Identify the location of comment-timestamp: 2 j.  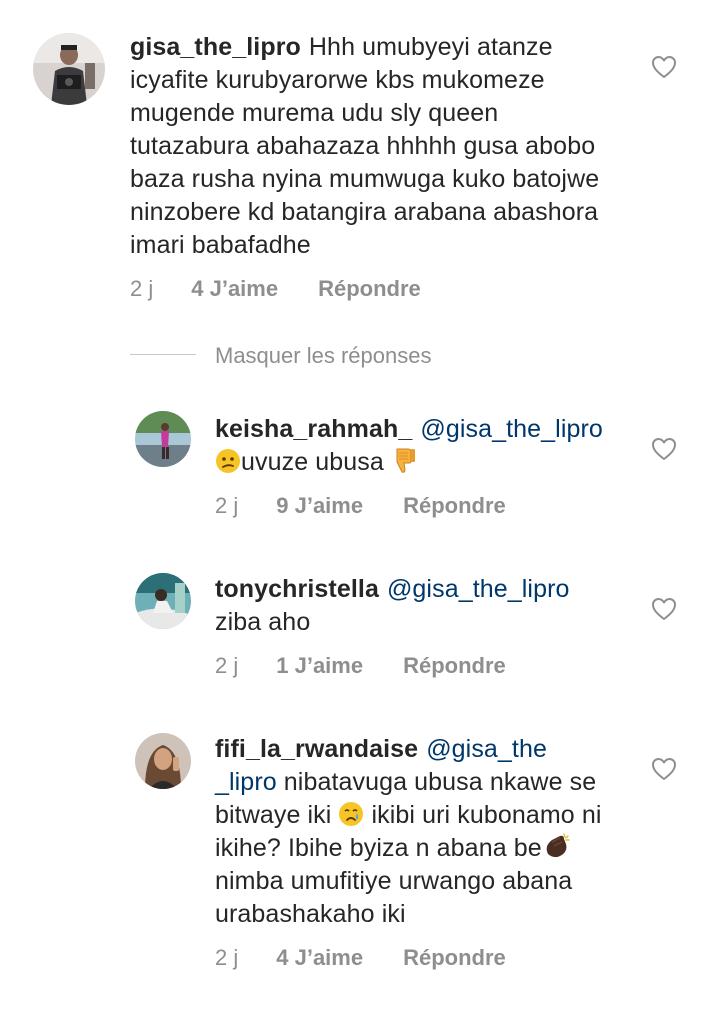
(142, 288).